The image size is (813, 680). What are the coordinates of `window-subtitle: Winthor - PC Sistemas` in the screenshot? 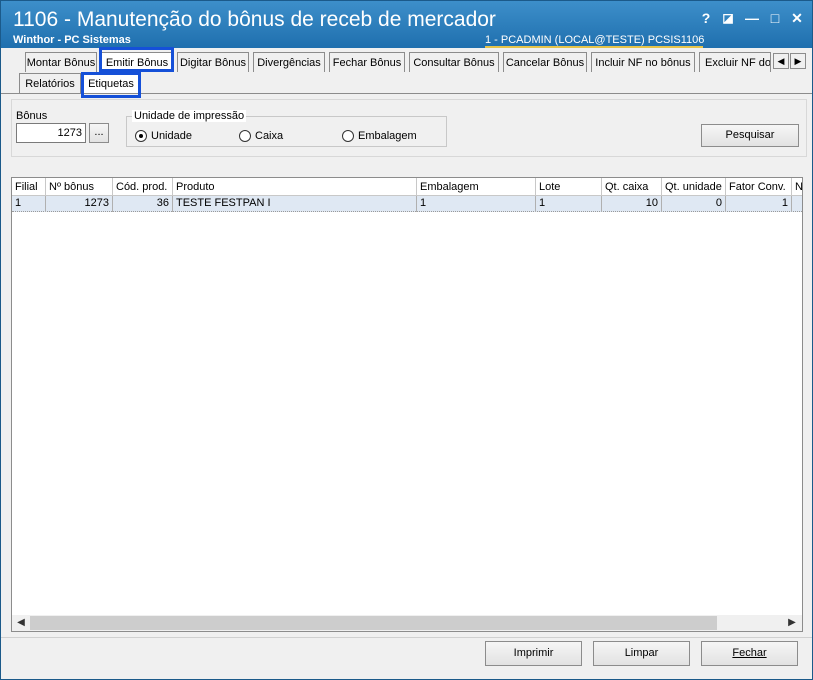 It's located at (72, 40).